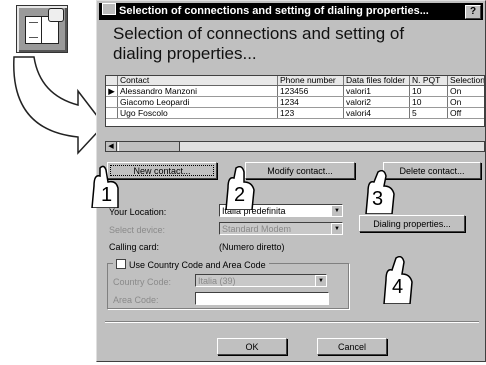  What do you see at coordinates (136, 300) in the screenshot?
I see `area-code-label: Area Code:` at bounding box center [136, 300].